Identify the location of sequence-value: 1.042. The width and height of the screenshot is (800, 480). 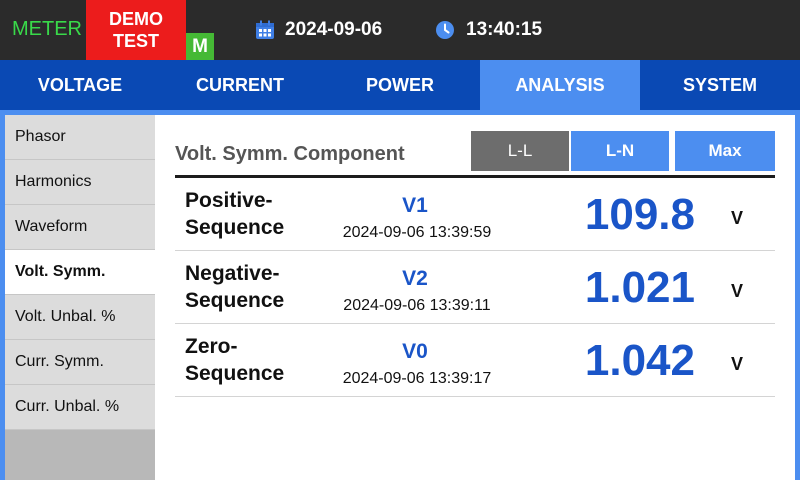
(639, 360).